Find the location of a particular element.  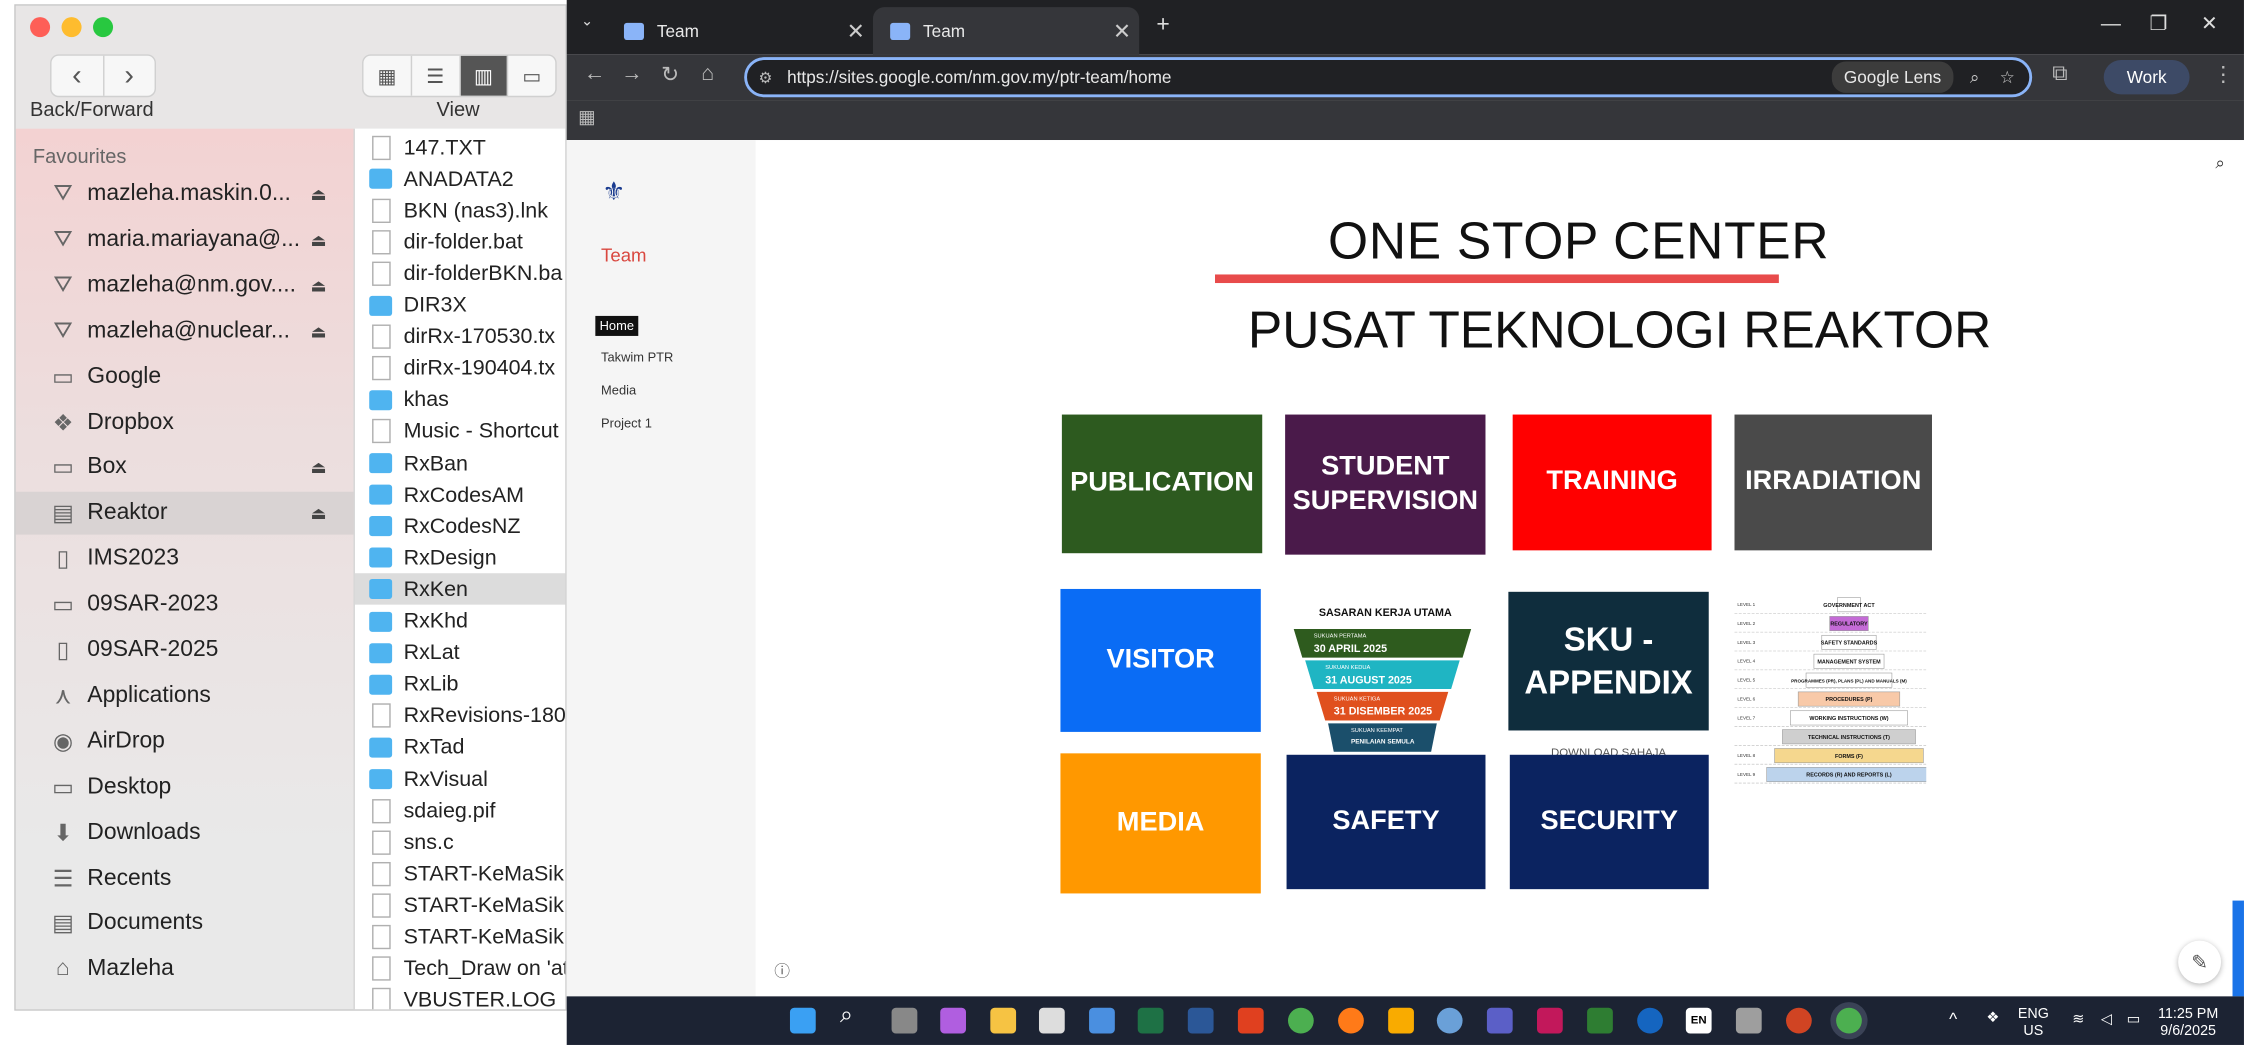

file-row: RxKen is located at coordinates (460, 589).